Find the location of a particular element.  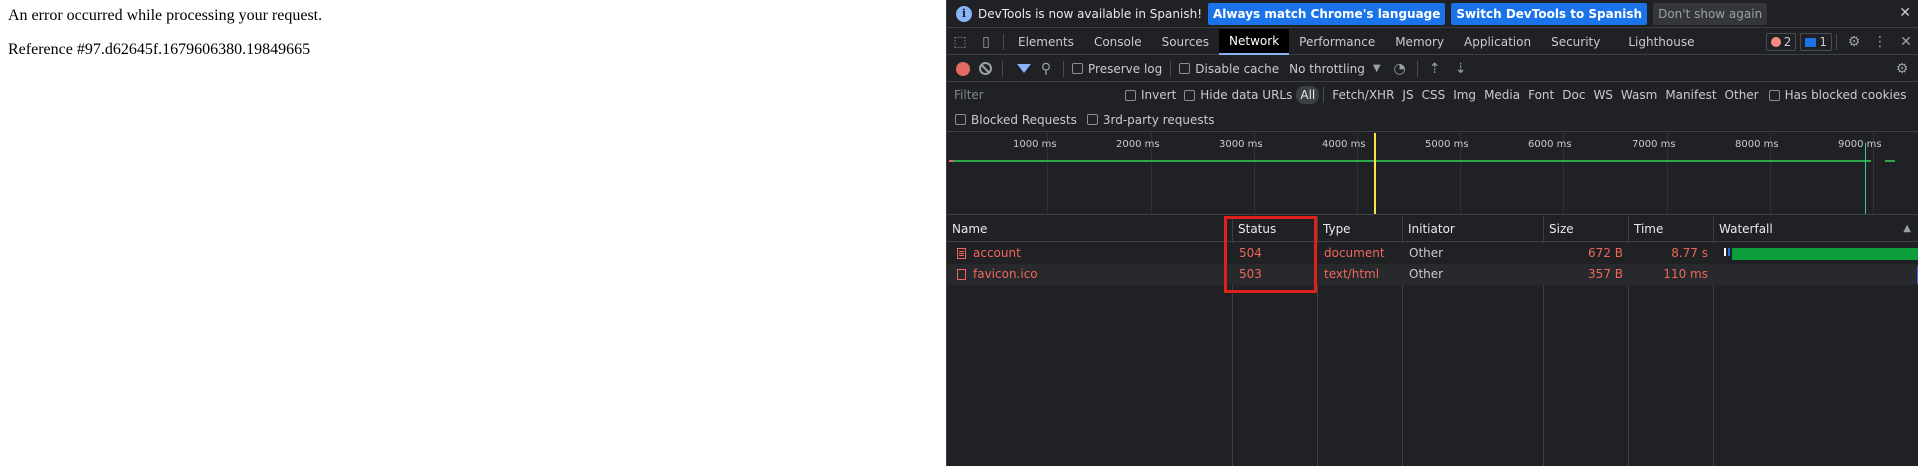

filter-type-js: JS is located at coordinates (1407, 95).